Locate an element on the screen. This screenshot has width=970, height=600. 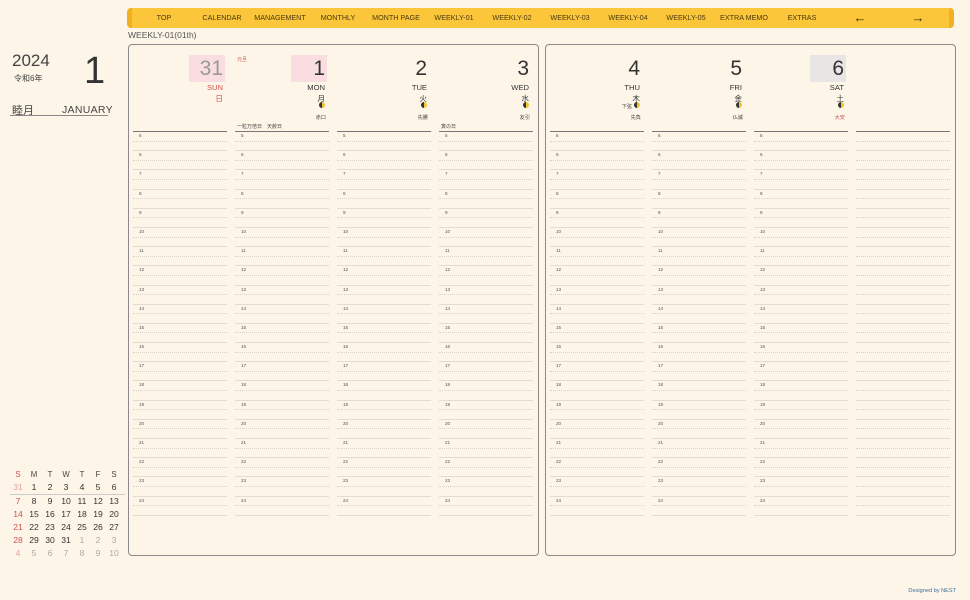
nav-extras: EXTRAS is located at coordinates (802, 18).